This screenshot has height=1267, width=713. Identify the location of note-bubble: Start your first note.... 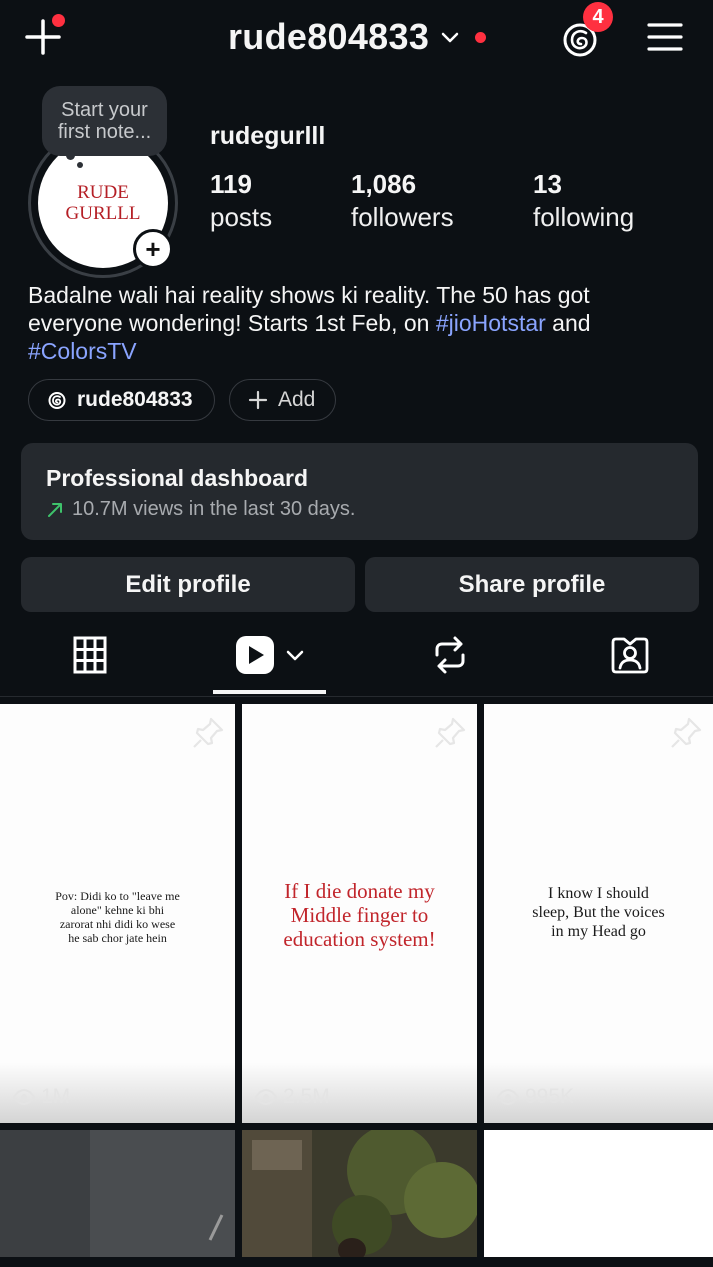
(104, 121).